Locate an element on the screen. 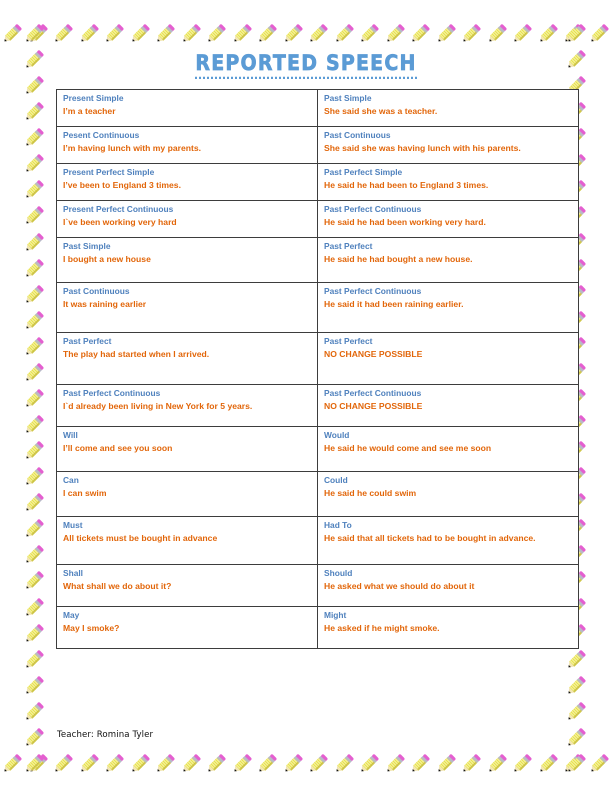  page-title: REPORTED SPEECH is located at coordinates (306, 65).